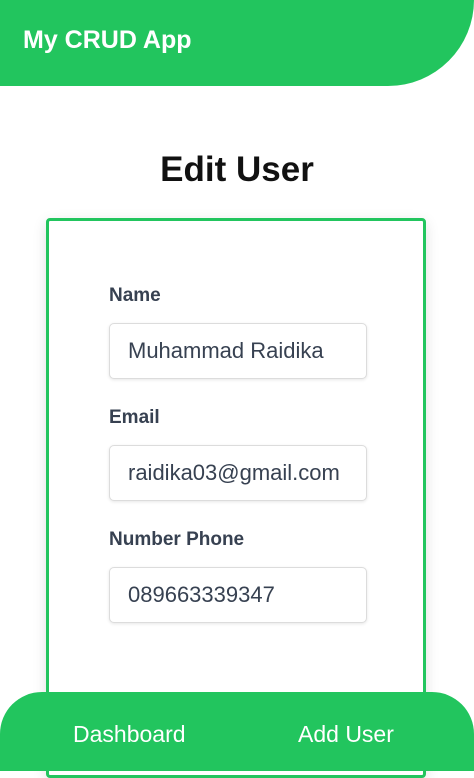  What do you see at coordinates (237, 169) in the screenshot?
I see `page-title: Edit User` at bounding box center [237, 169].